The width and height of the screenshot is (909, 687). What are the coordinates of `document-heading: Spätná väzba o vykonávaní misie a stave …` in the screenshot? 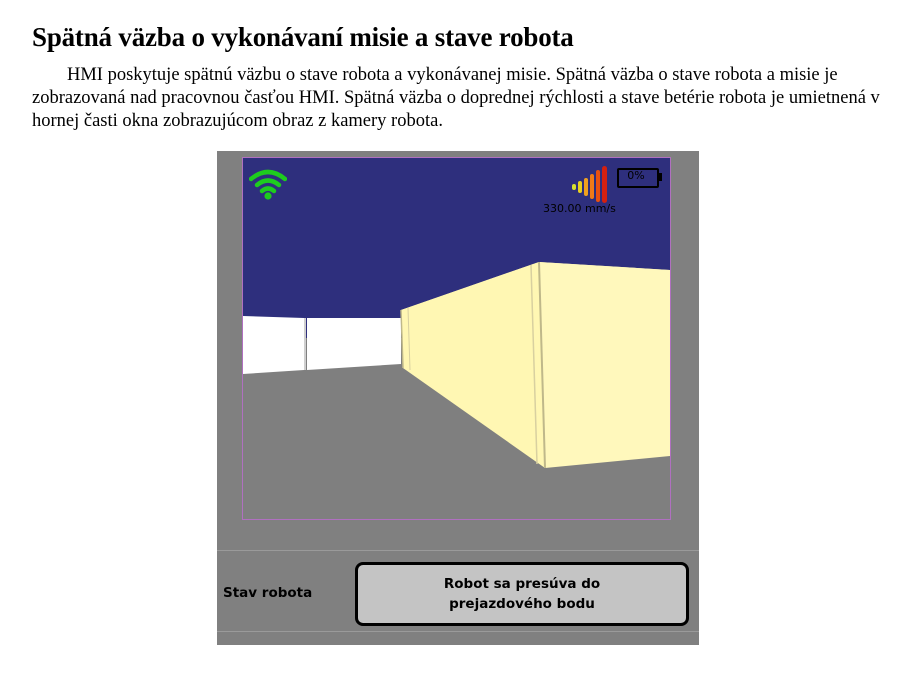 It's located at (303, 37).